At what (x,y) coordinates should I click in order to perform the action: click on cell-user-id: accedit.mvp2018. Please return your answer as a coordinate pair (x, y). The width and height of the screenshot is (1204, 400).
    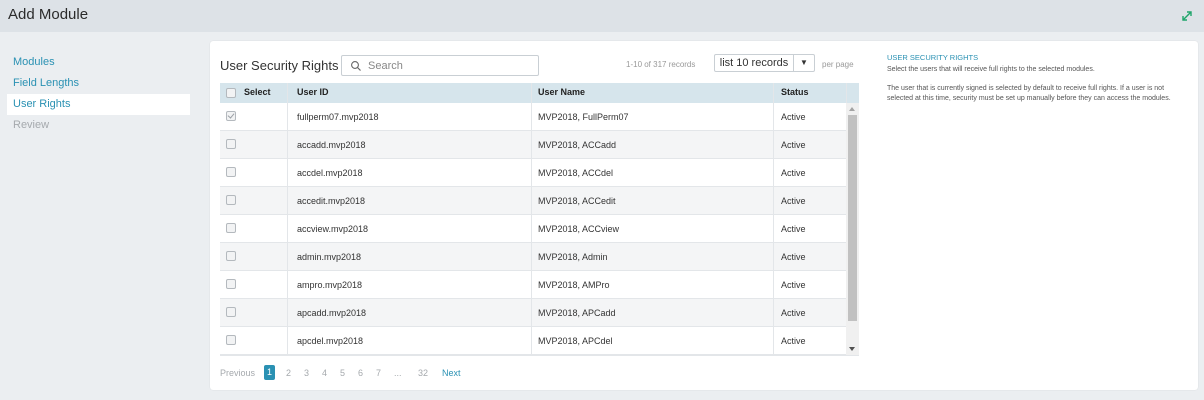
    Looking at the image, I should click on (331, 201).